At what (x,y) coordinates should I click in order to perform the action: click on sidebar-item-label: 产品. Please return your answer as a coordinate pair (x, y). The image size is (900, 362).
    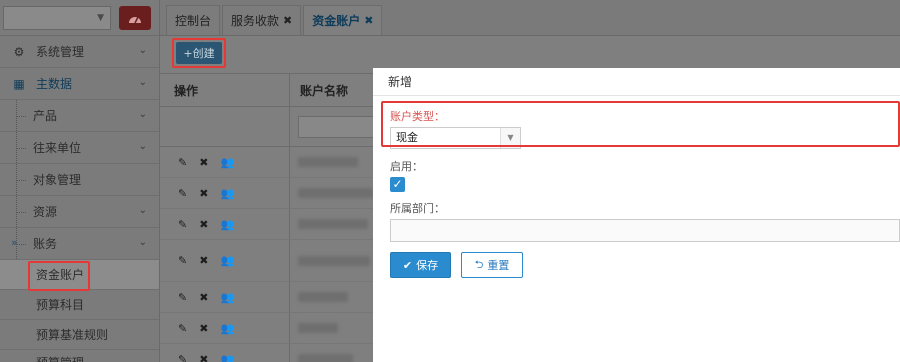
    Looking at the image, I should click on (45, 116).